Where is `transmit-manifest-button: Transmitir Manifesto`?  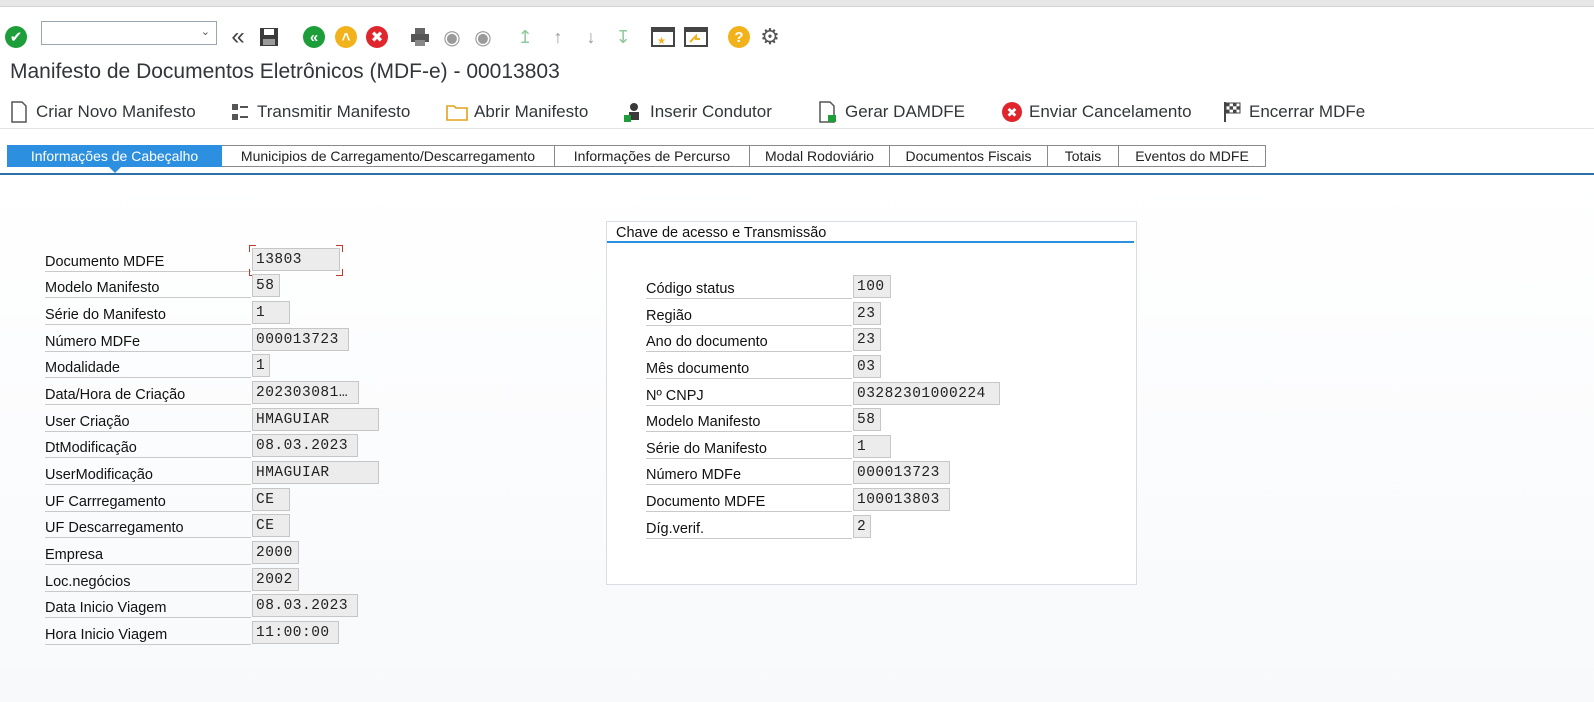 transmit-manifest-button: Transmitir Manifesto is located at coordinates (319, 112).